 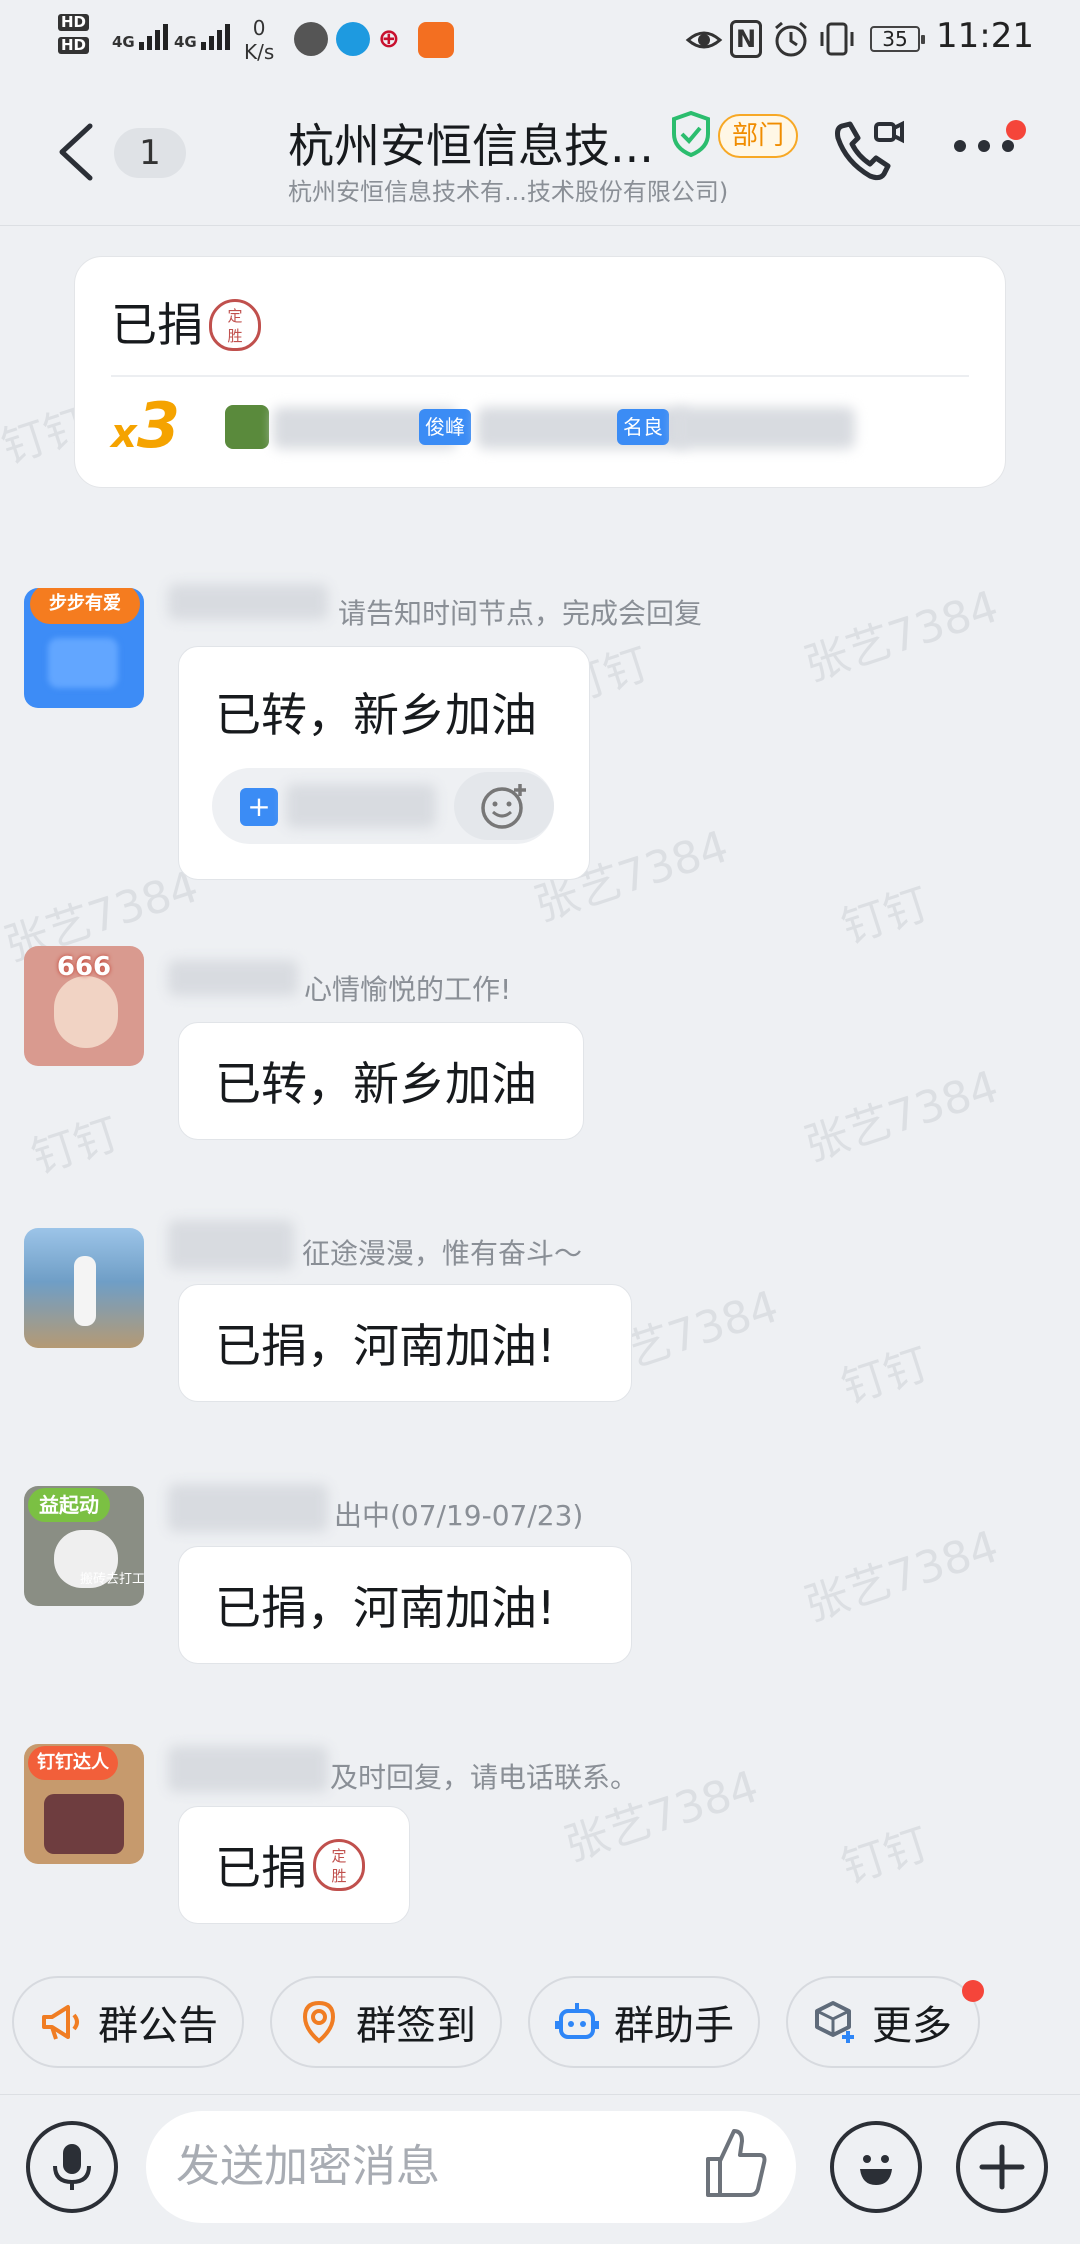 I want to click on microphone-icon, so click(x=72, y=2167).